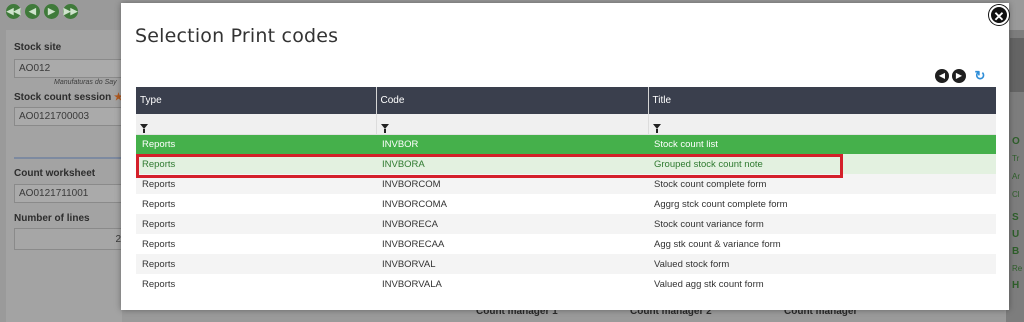 The width and height of the screenshot is (1024, 322). Describe the element at coordinates (51, 11) in the screenshot. I see `next-record-icon: ▶` at that location.